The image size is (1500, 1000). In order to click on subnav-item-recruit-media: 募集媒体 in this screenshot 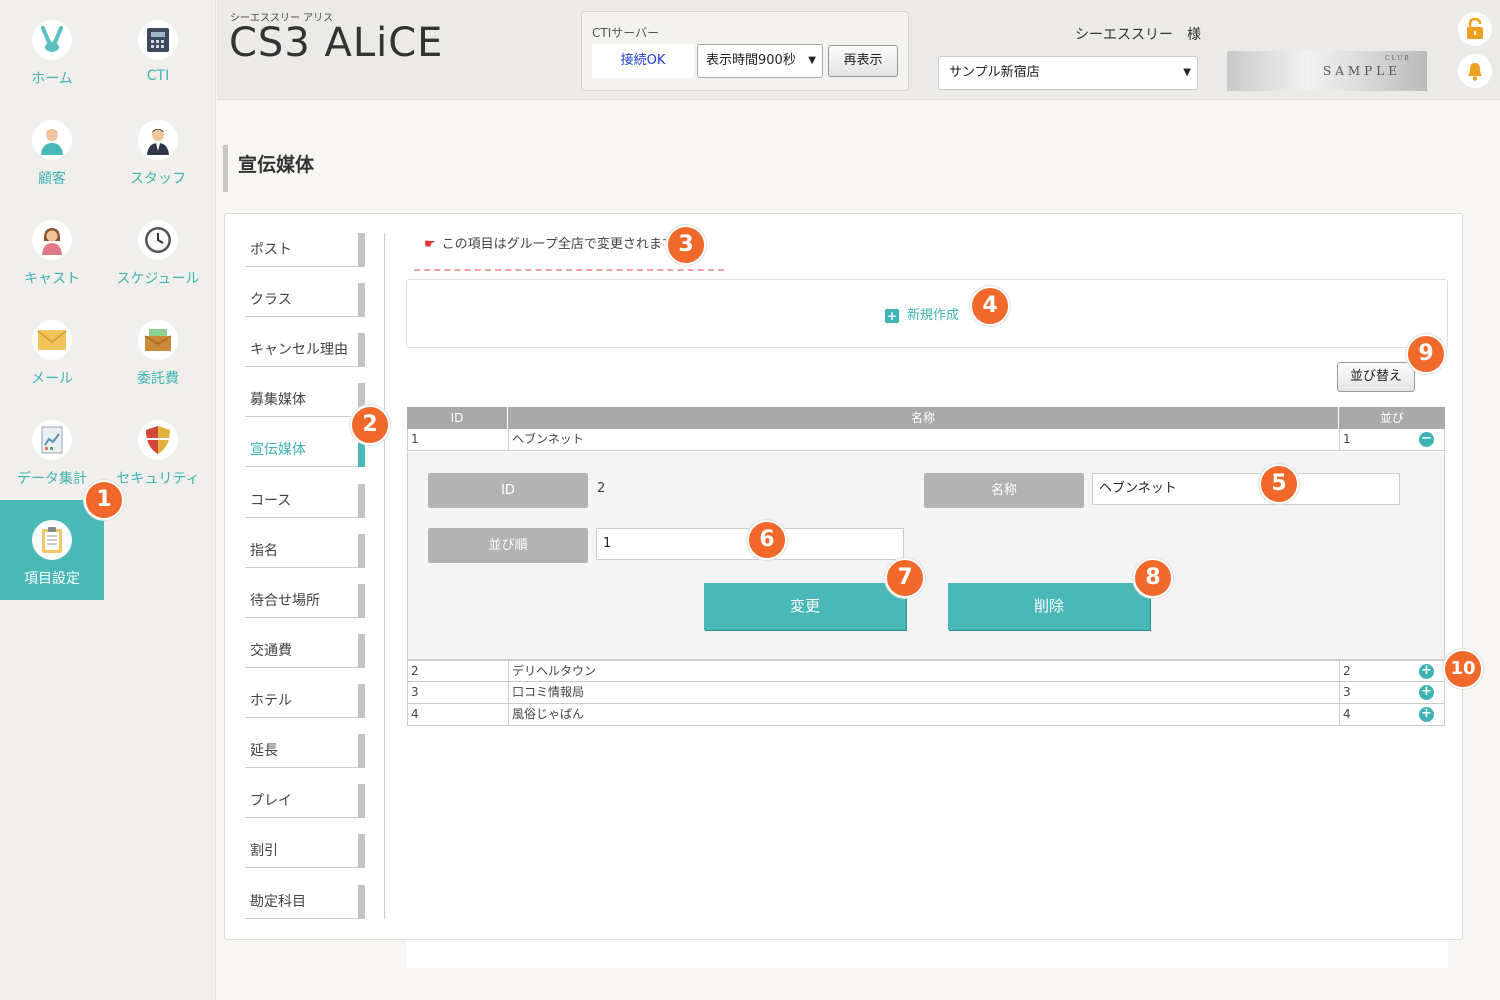, I will do `click(305, 400)`.